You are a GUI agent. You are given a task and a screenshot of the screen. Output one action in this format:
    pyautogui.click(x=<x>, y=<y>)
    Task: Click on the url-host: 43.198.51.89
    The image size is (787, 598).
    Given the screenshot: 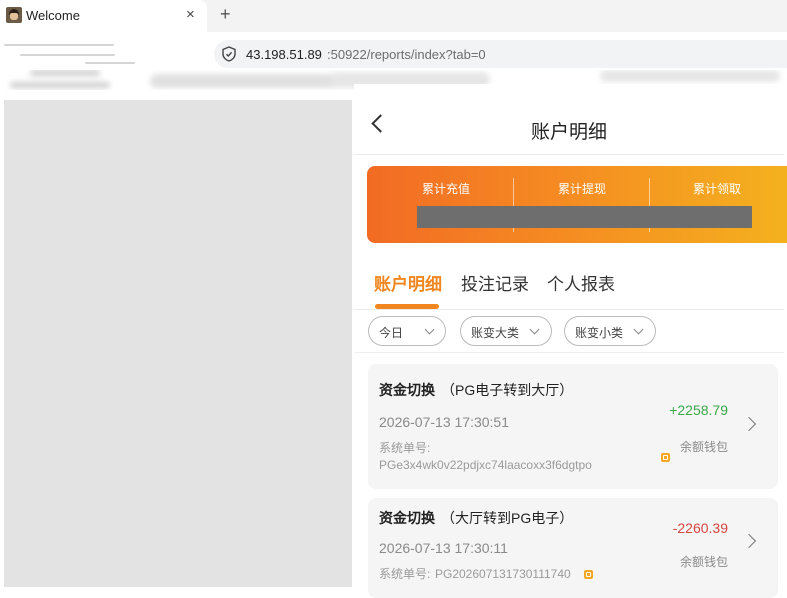 What is the action you would take?
    pyautogui.click(x=284, y=54)
    